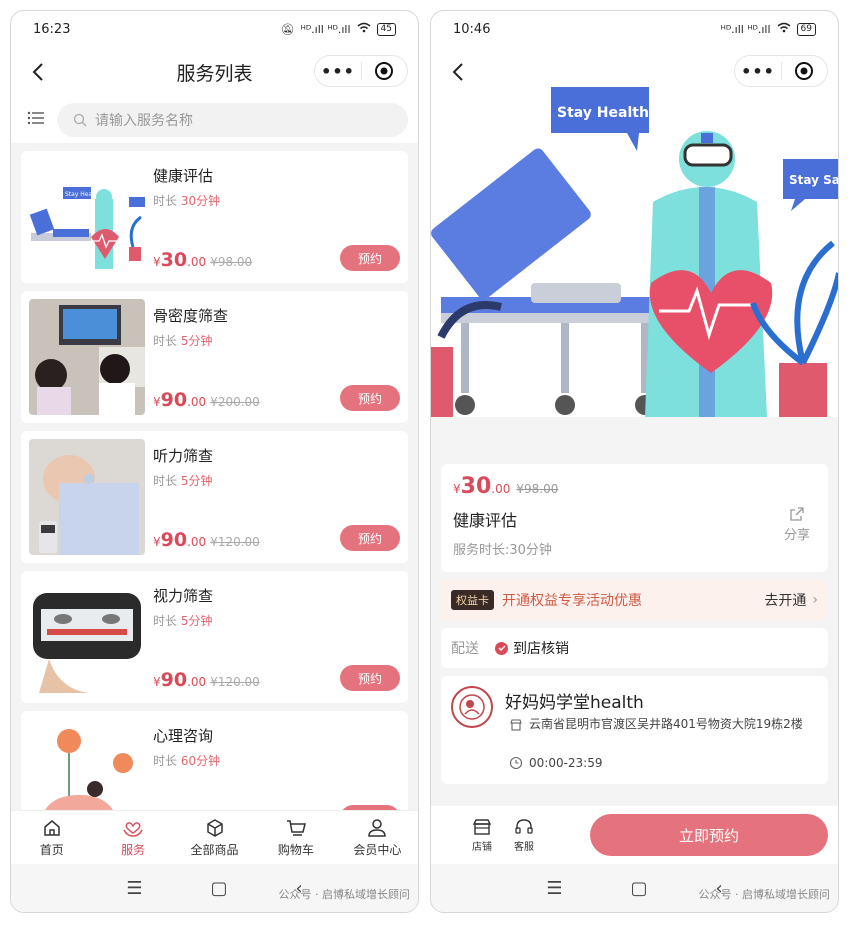  What do you see at coordinates (214, 72) in the screenshot?
I see `nav-bar: 服务列表 •••` at bounding box center [214, 72].